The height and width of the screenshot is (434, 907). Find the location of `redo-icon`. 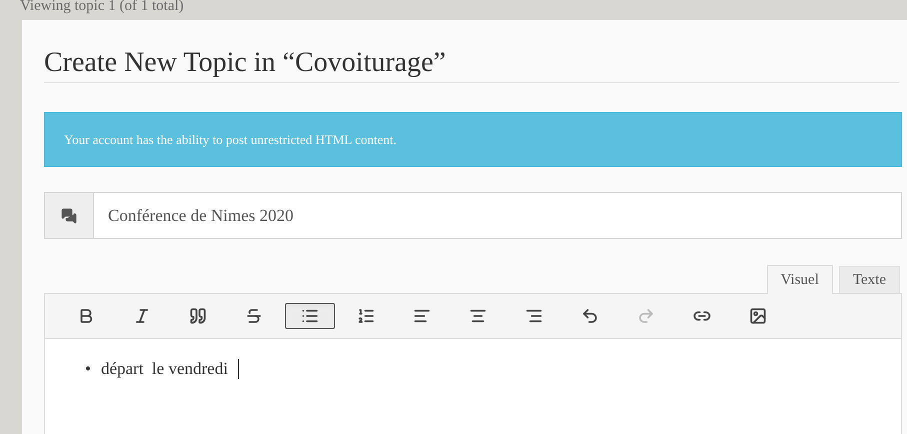

redo-icon is located at coordinates (646, 316).